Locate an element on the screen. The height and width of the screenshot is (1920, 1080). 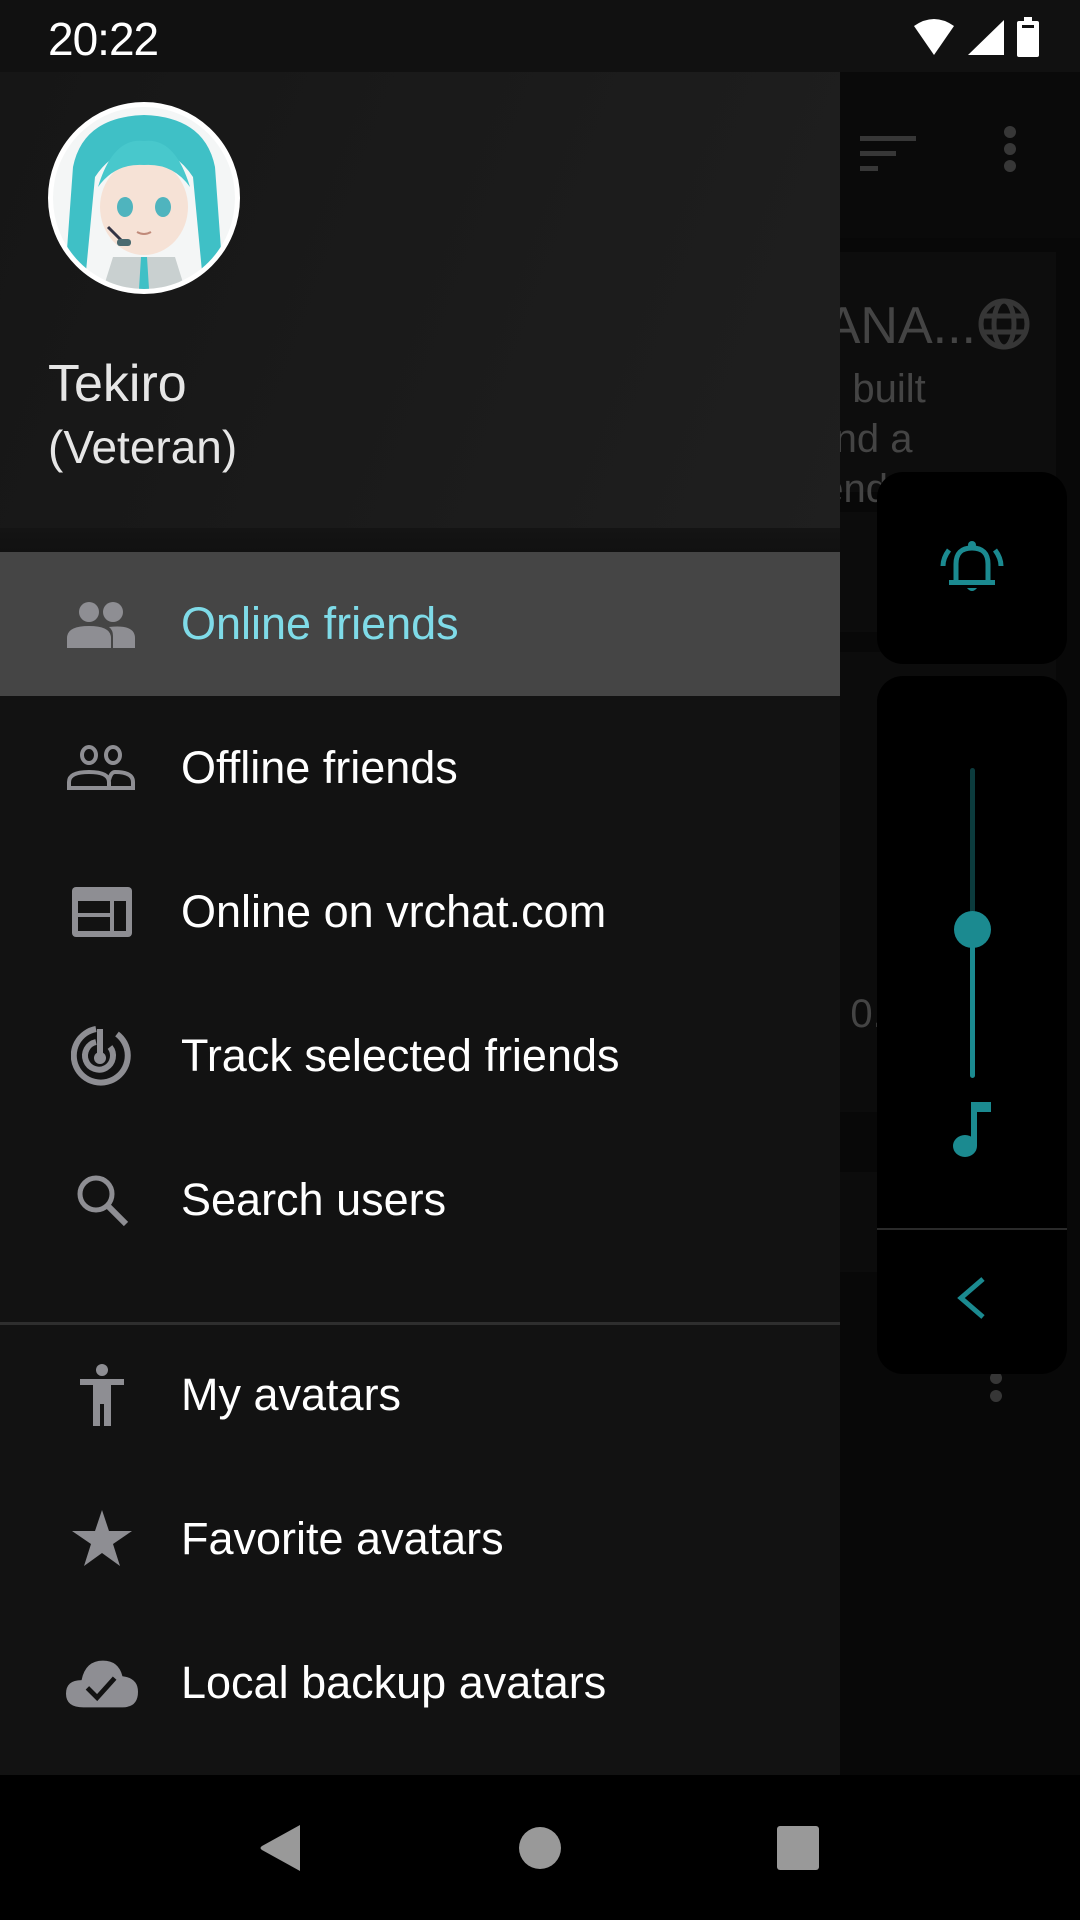
menu-item-search-users: Search users is located at coordinates (420, 1200).